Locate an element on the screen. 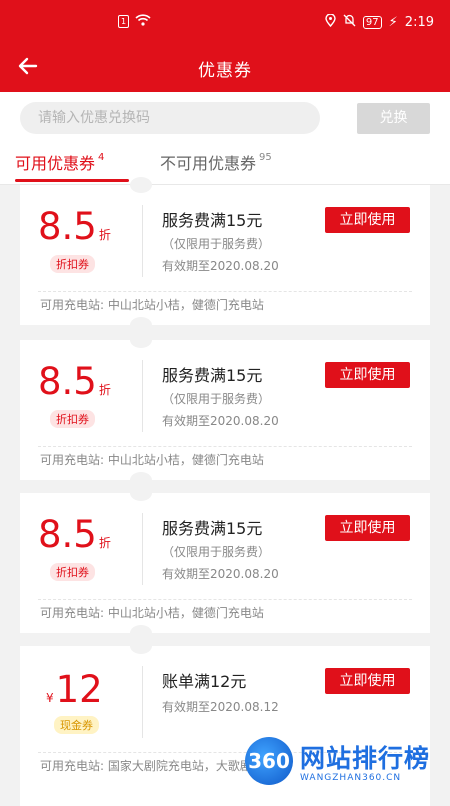 The width and height of the screenshot is (450, 806). coupon-amount: 12 is located at coordinates (79, 689).